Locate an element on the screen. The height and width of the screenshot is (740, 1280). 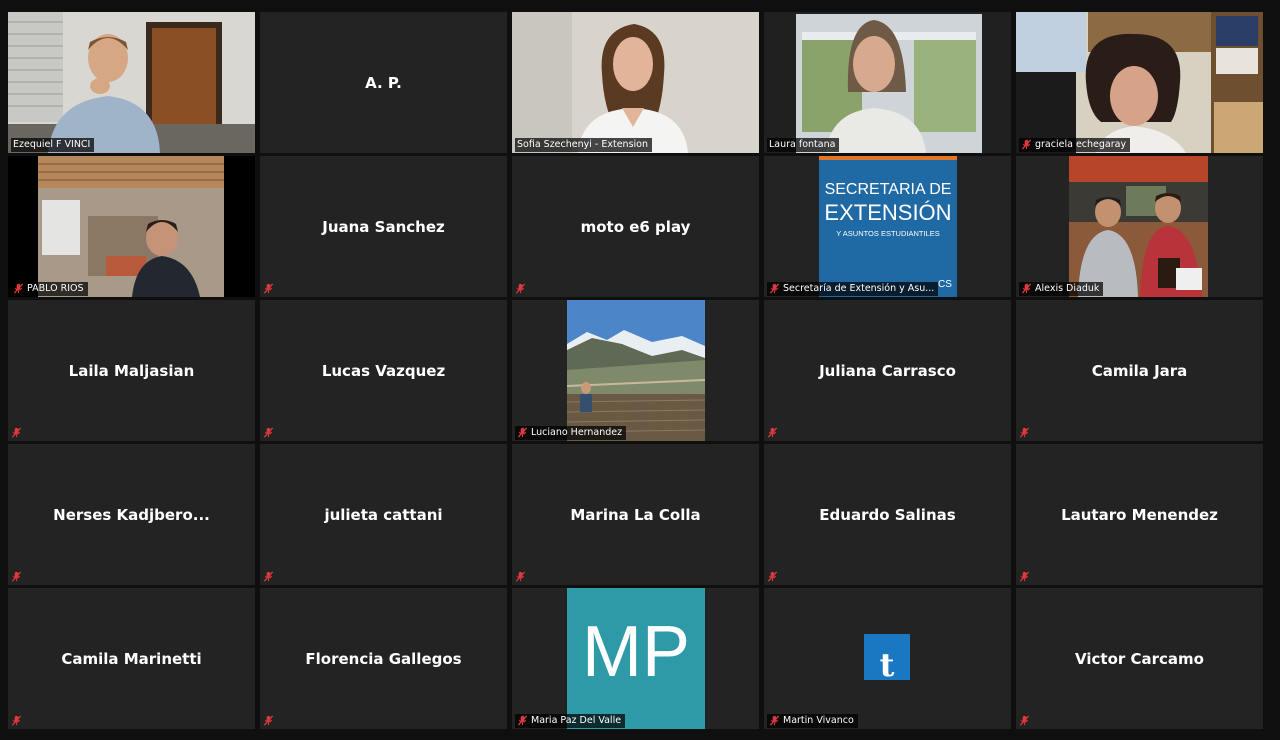
participant-name: Juliana Carrasco is located at coordinates (887, 370).